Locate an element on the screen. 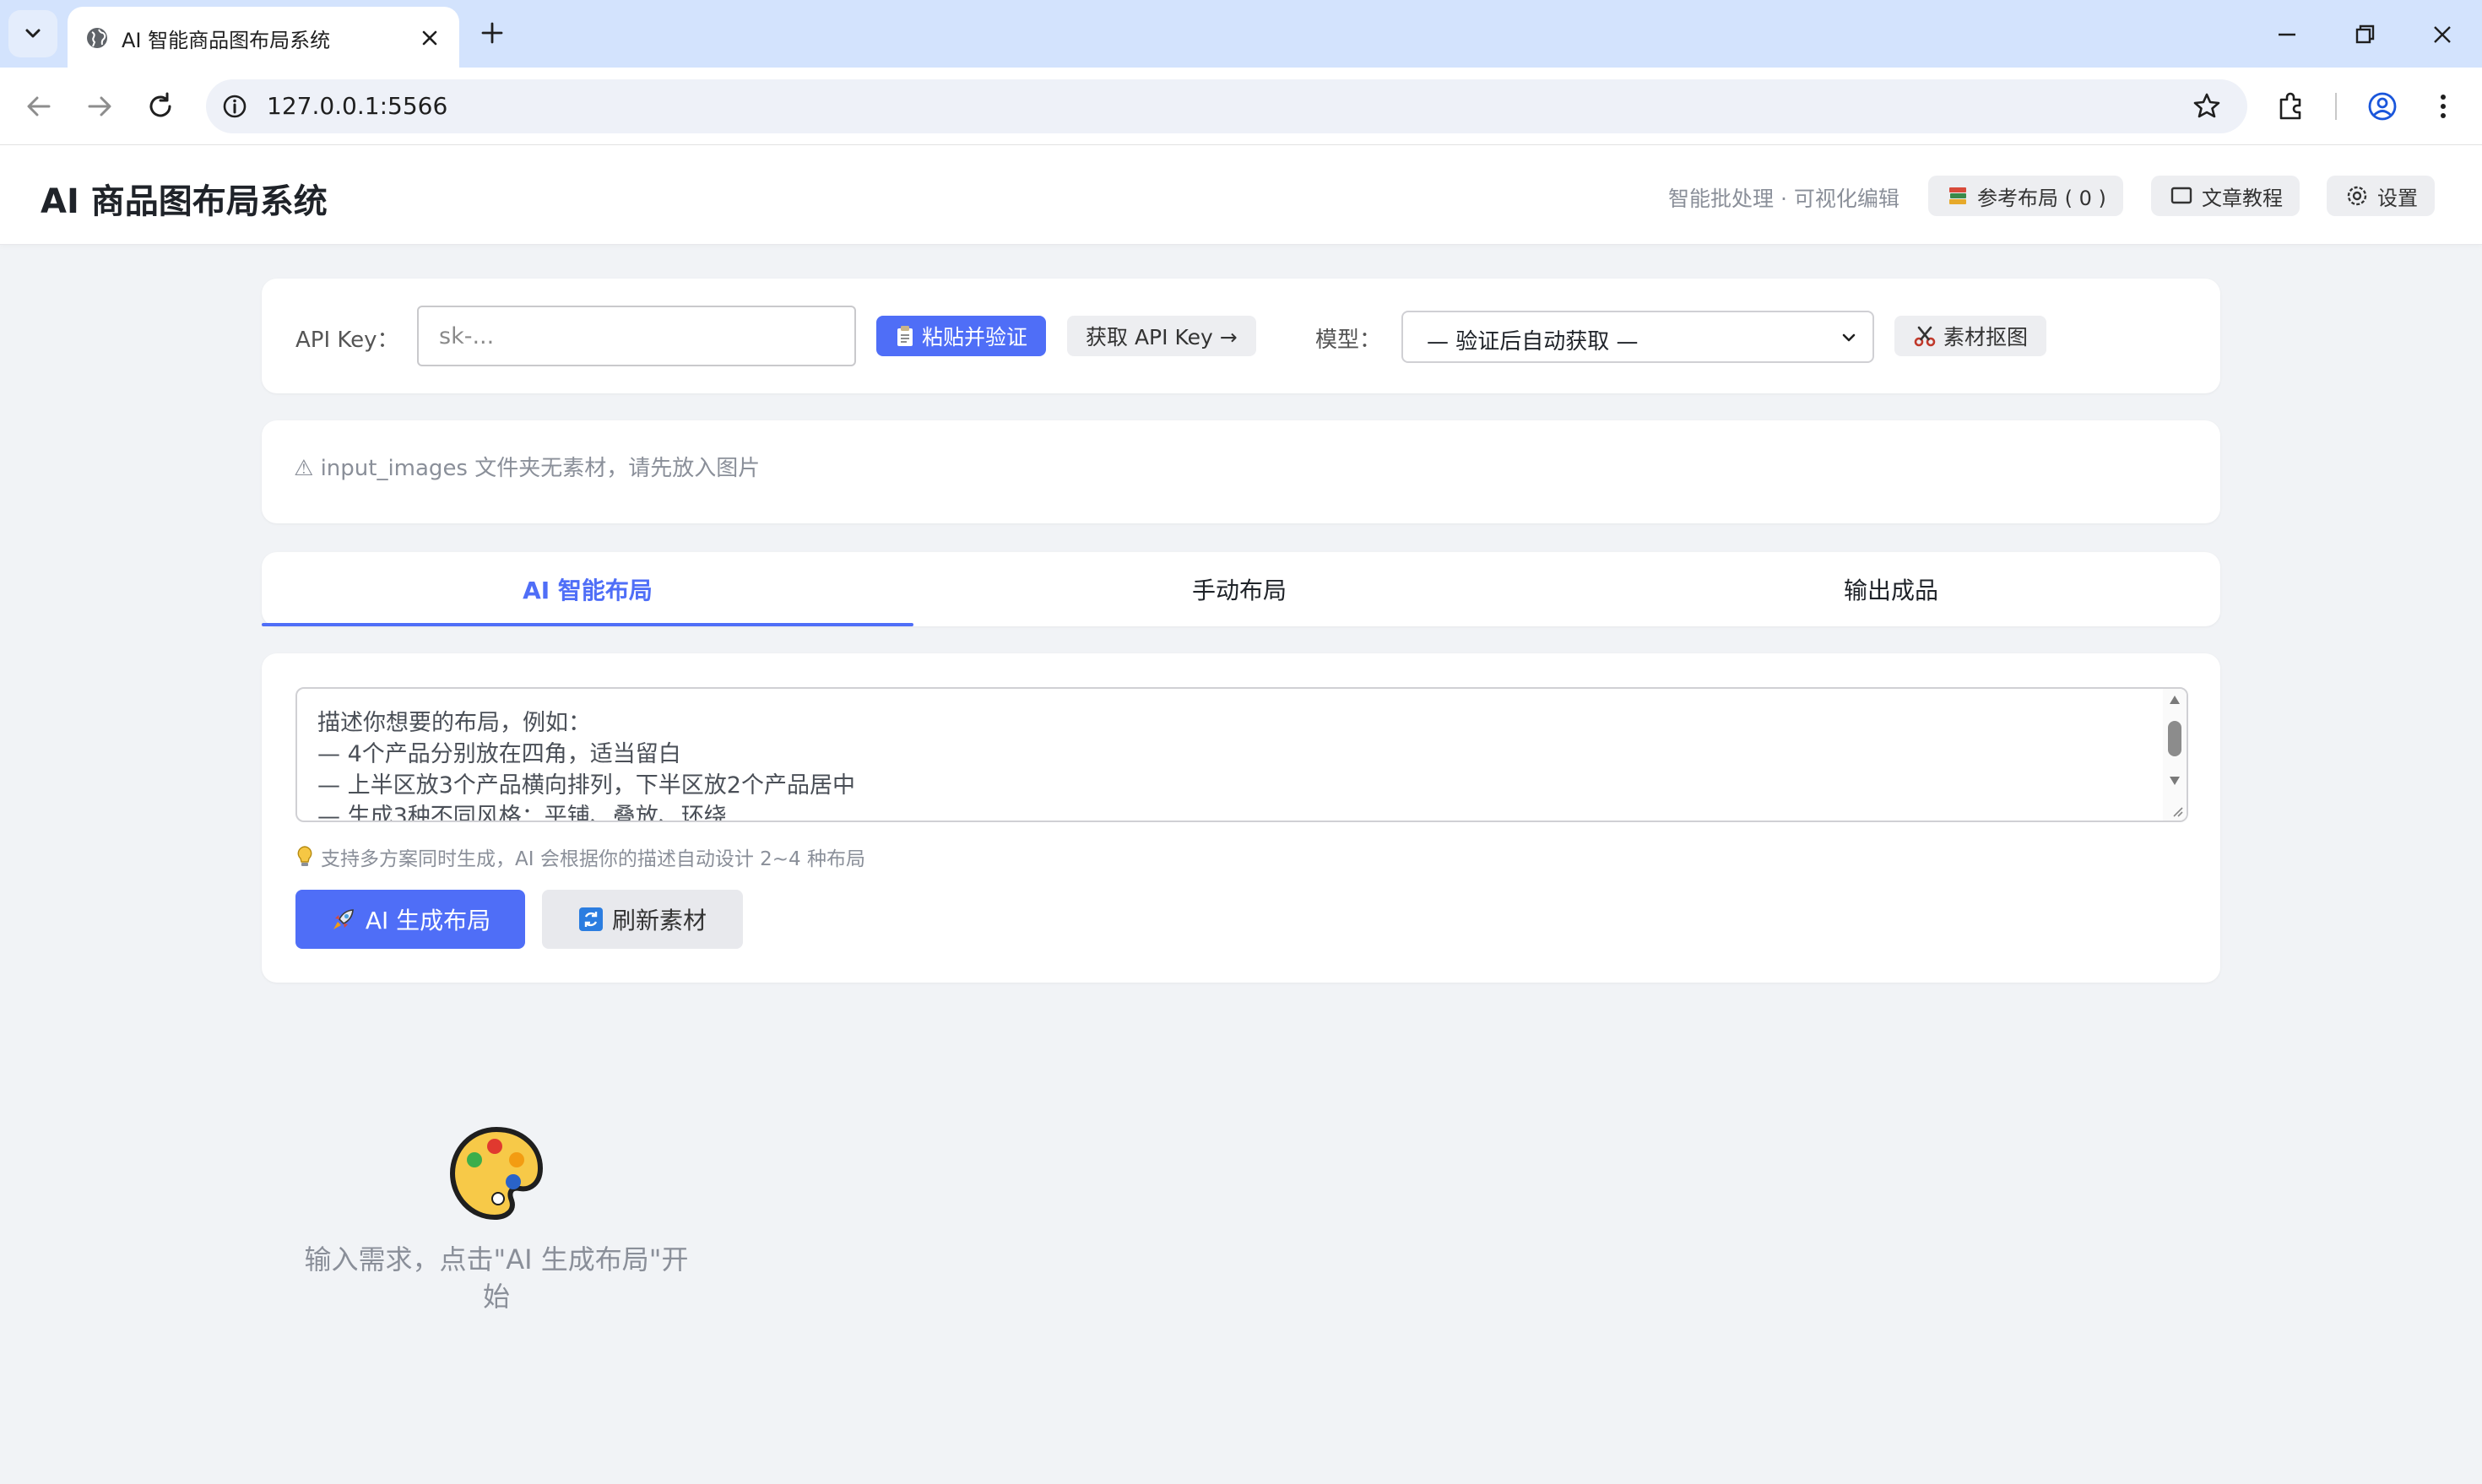  cutout-button: 素材抠图 is located at coordinates (1970, 336).